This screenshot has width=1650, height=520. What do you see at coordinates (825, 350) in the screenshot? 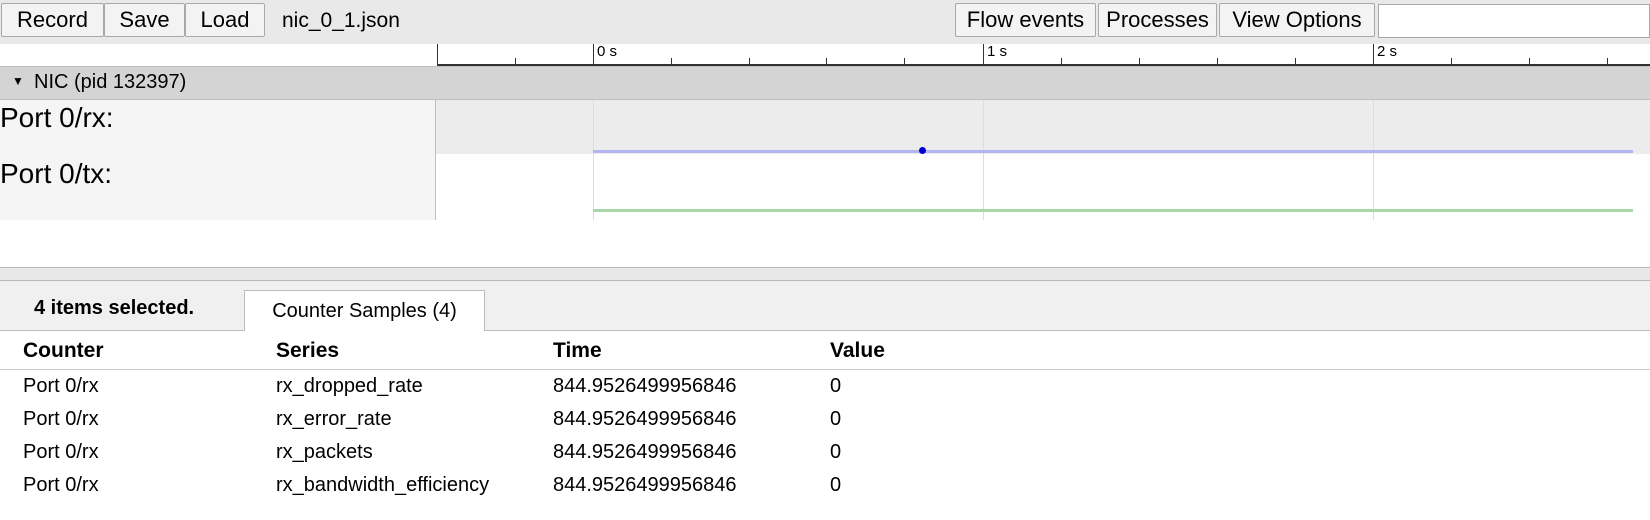
I see `table-header: Counter Series Time Value` at bounding box center [825, 350].